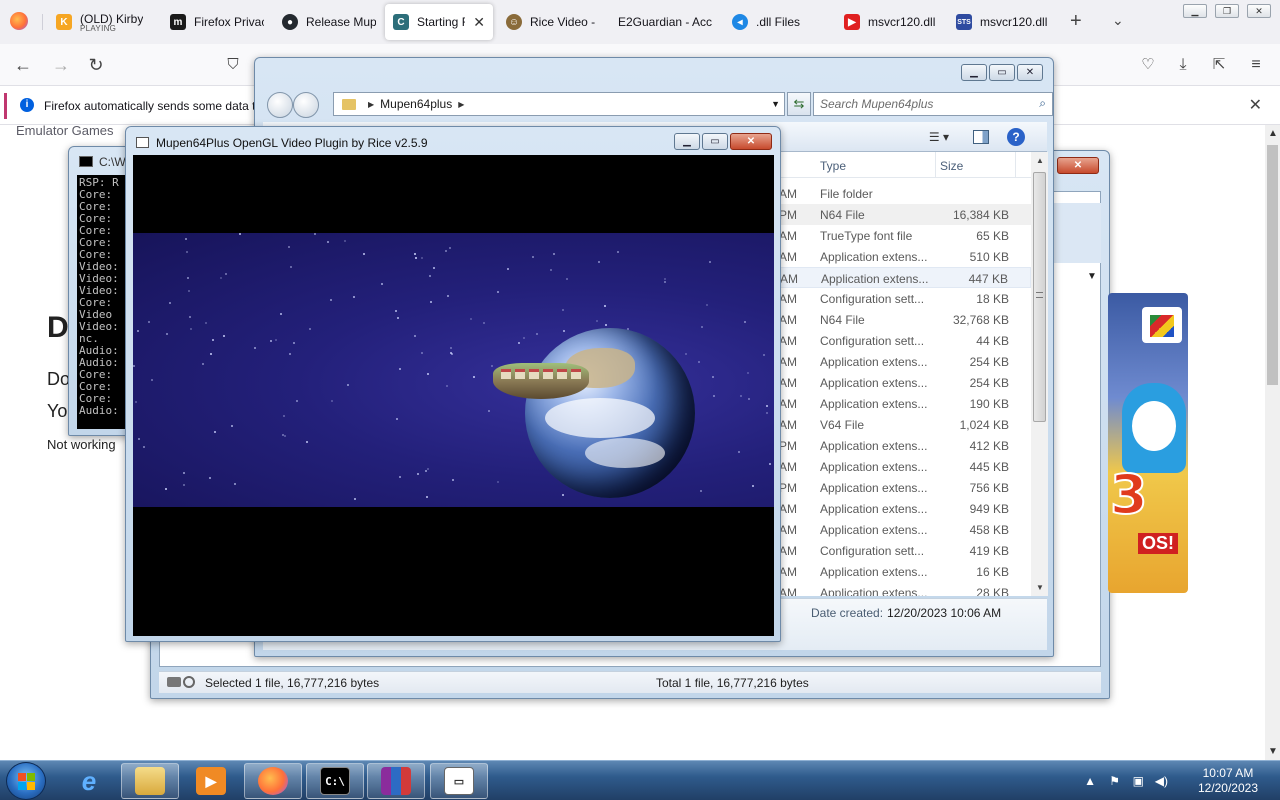  I want to click on refresh-icon: ⇆, so click(799, 104).